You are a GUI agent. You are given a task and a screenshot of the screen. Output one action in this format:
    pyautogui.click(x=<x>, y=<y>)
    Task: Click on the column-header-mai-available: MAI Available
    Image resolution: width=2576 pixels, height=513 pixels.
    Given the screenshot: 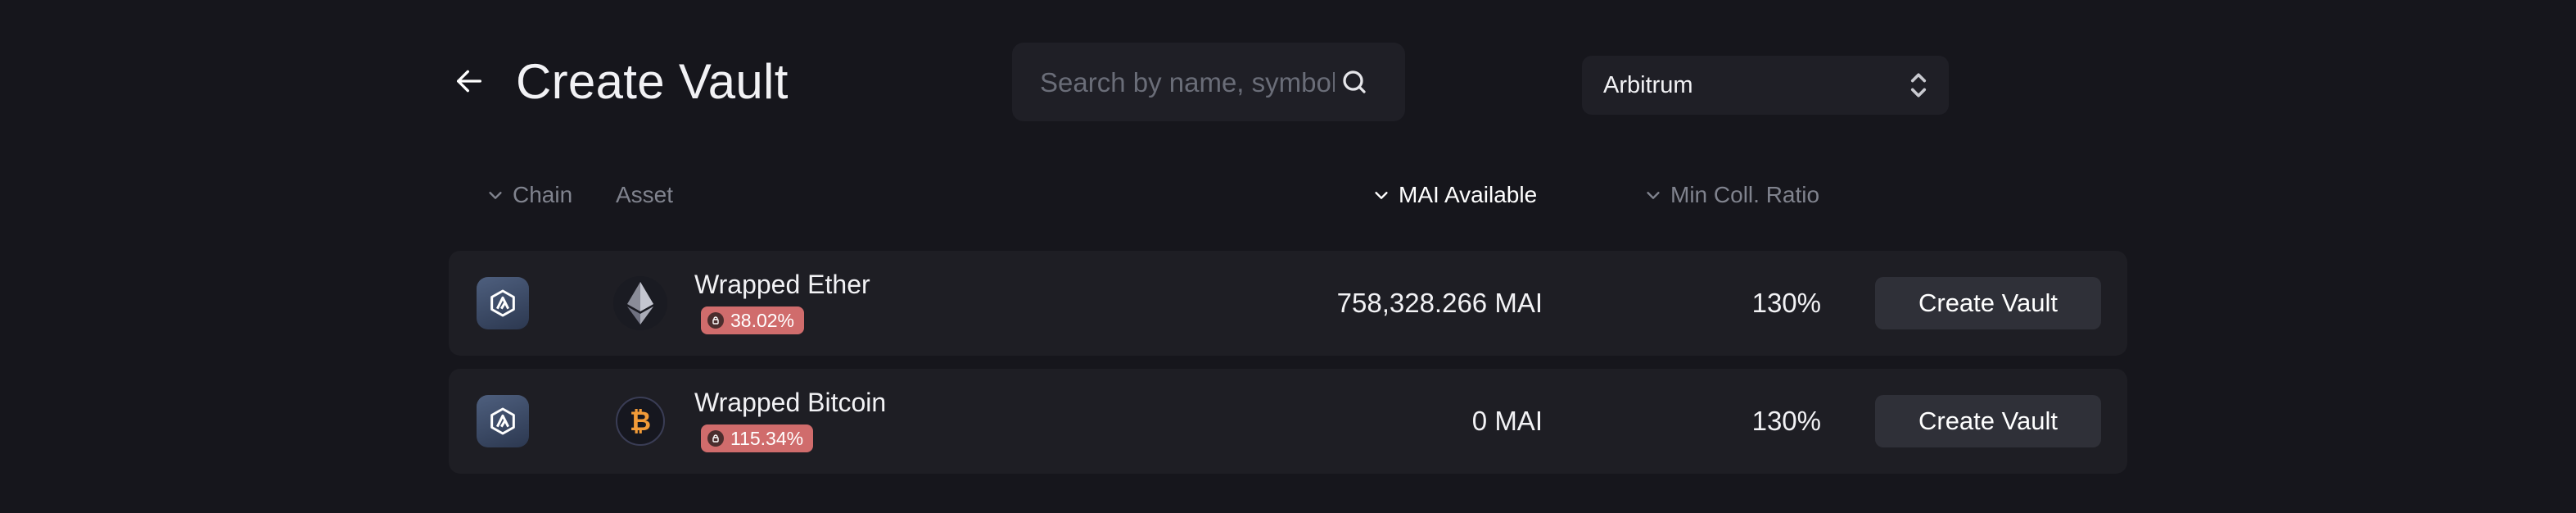 What is the action you would take?
    pyautogui.click(x=1454, y=195)
    